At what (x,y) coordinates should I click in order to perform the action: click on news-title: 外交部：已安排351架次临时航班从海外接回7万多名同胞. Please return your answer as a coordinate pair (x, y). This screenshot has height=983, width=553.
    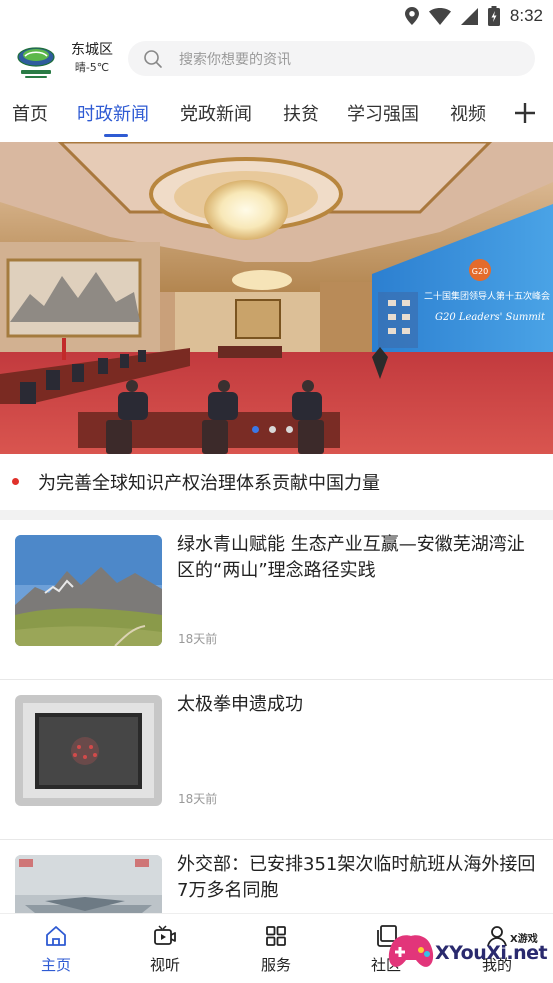
    Looking at the image, I should click on (356, 877).